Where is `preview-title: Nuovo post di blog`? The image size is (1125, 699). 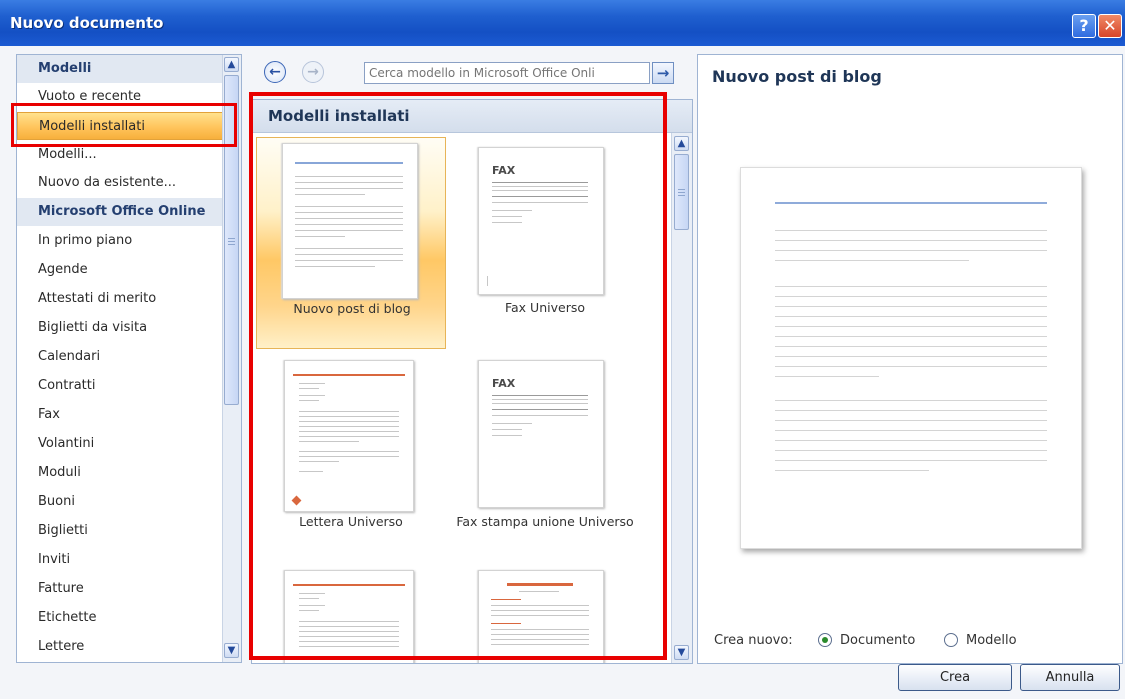
preview-title: Nuovo post di blog is located at coordinates (797, 76).